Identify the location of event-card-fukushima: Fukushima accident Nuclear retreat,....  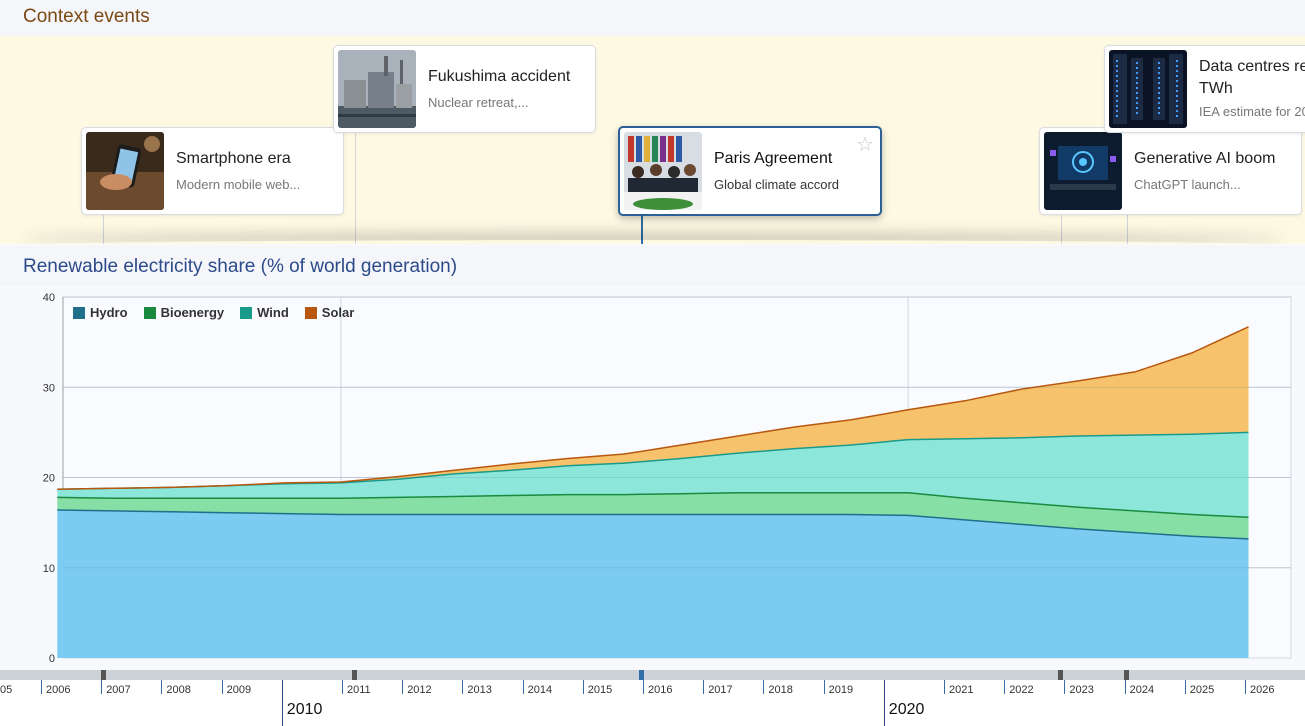
(464, 89).